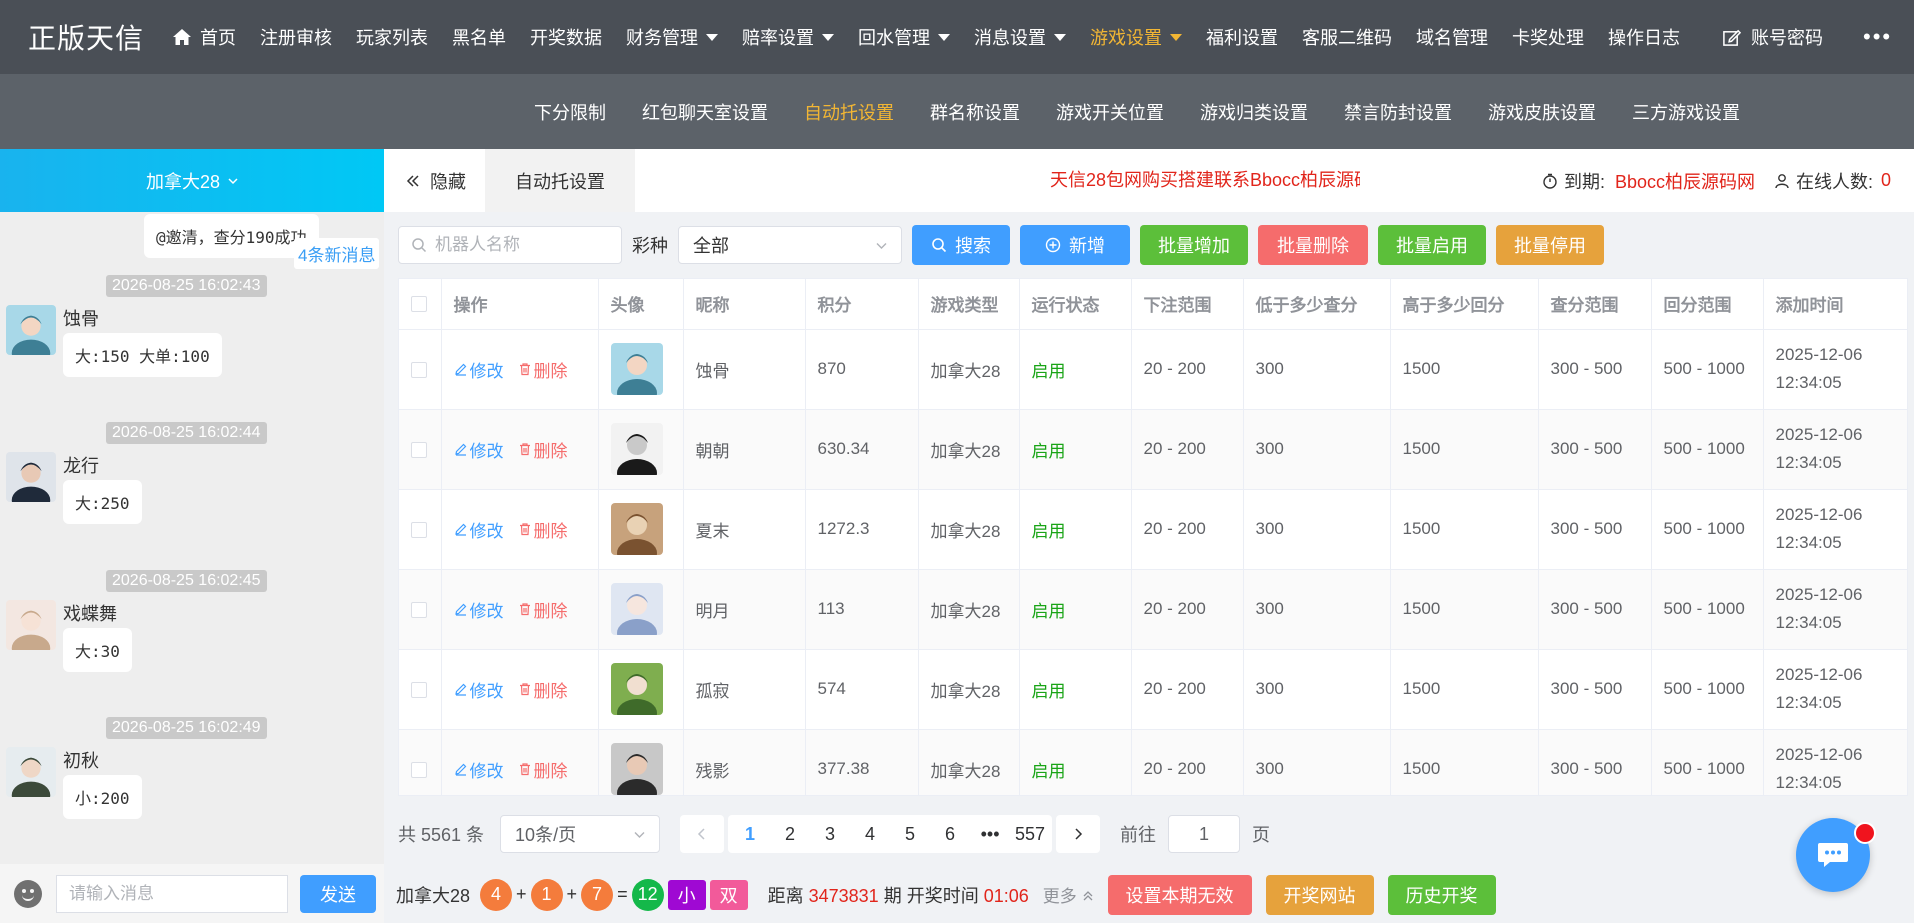  I want to click on subnav-item-5: 游戏归类设置, so click(1254, 112).